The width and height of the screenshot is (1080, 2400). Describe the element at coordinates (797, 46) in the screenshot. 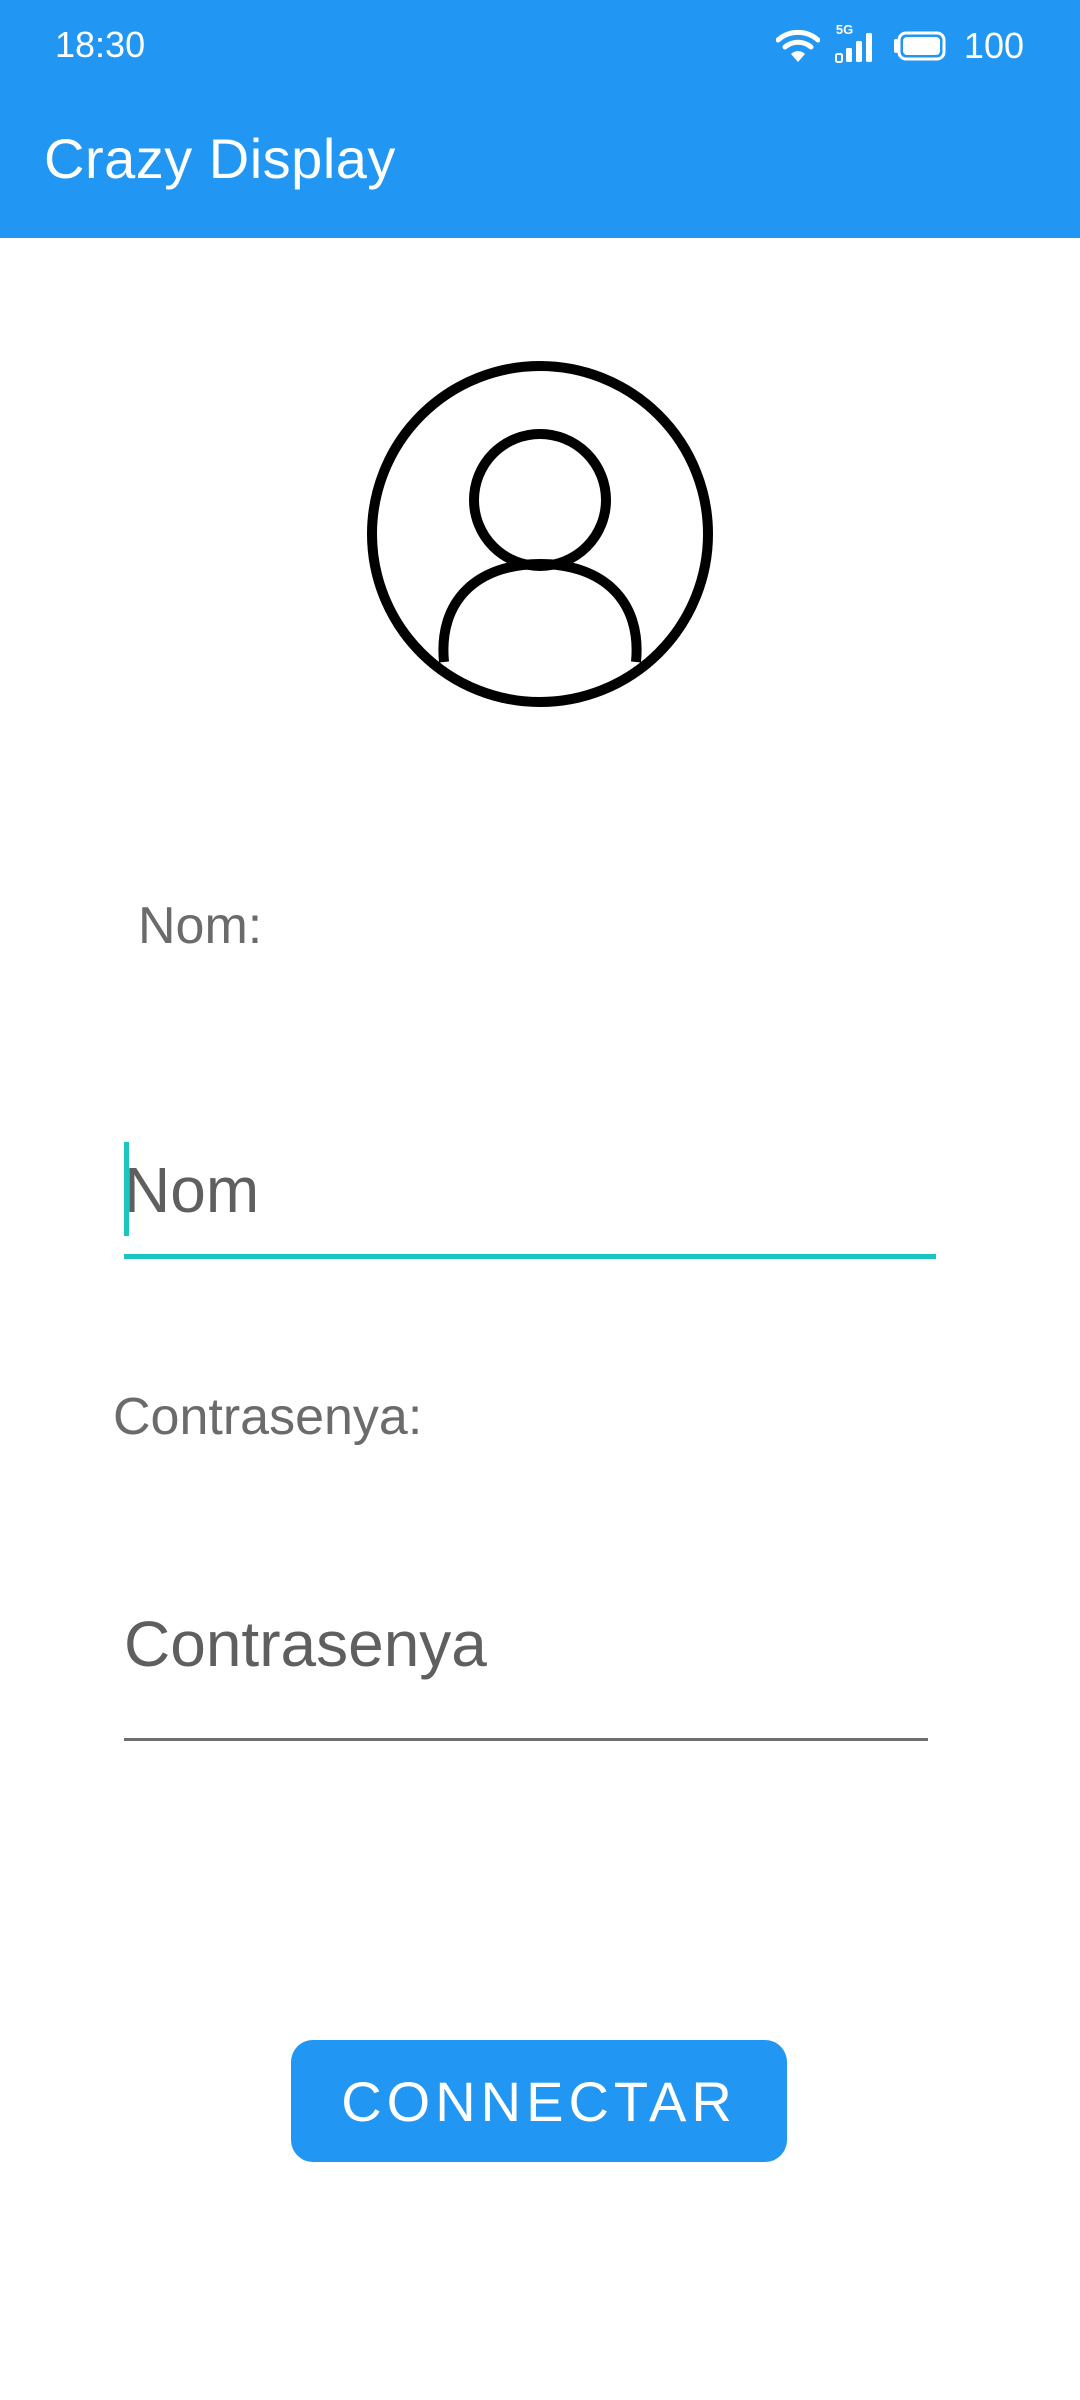

I see `wifi-icon` at that location.